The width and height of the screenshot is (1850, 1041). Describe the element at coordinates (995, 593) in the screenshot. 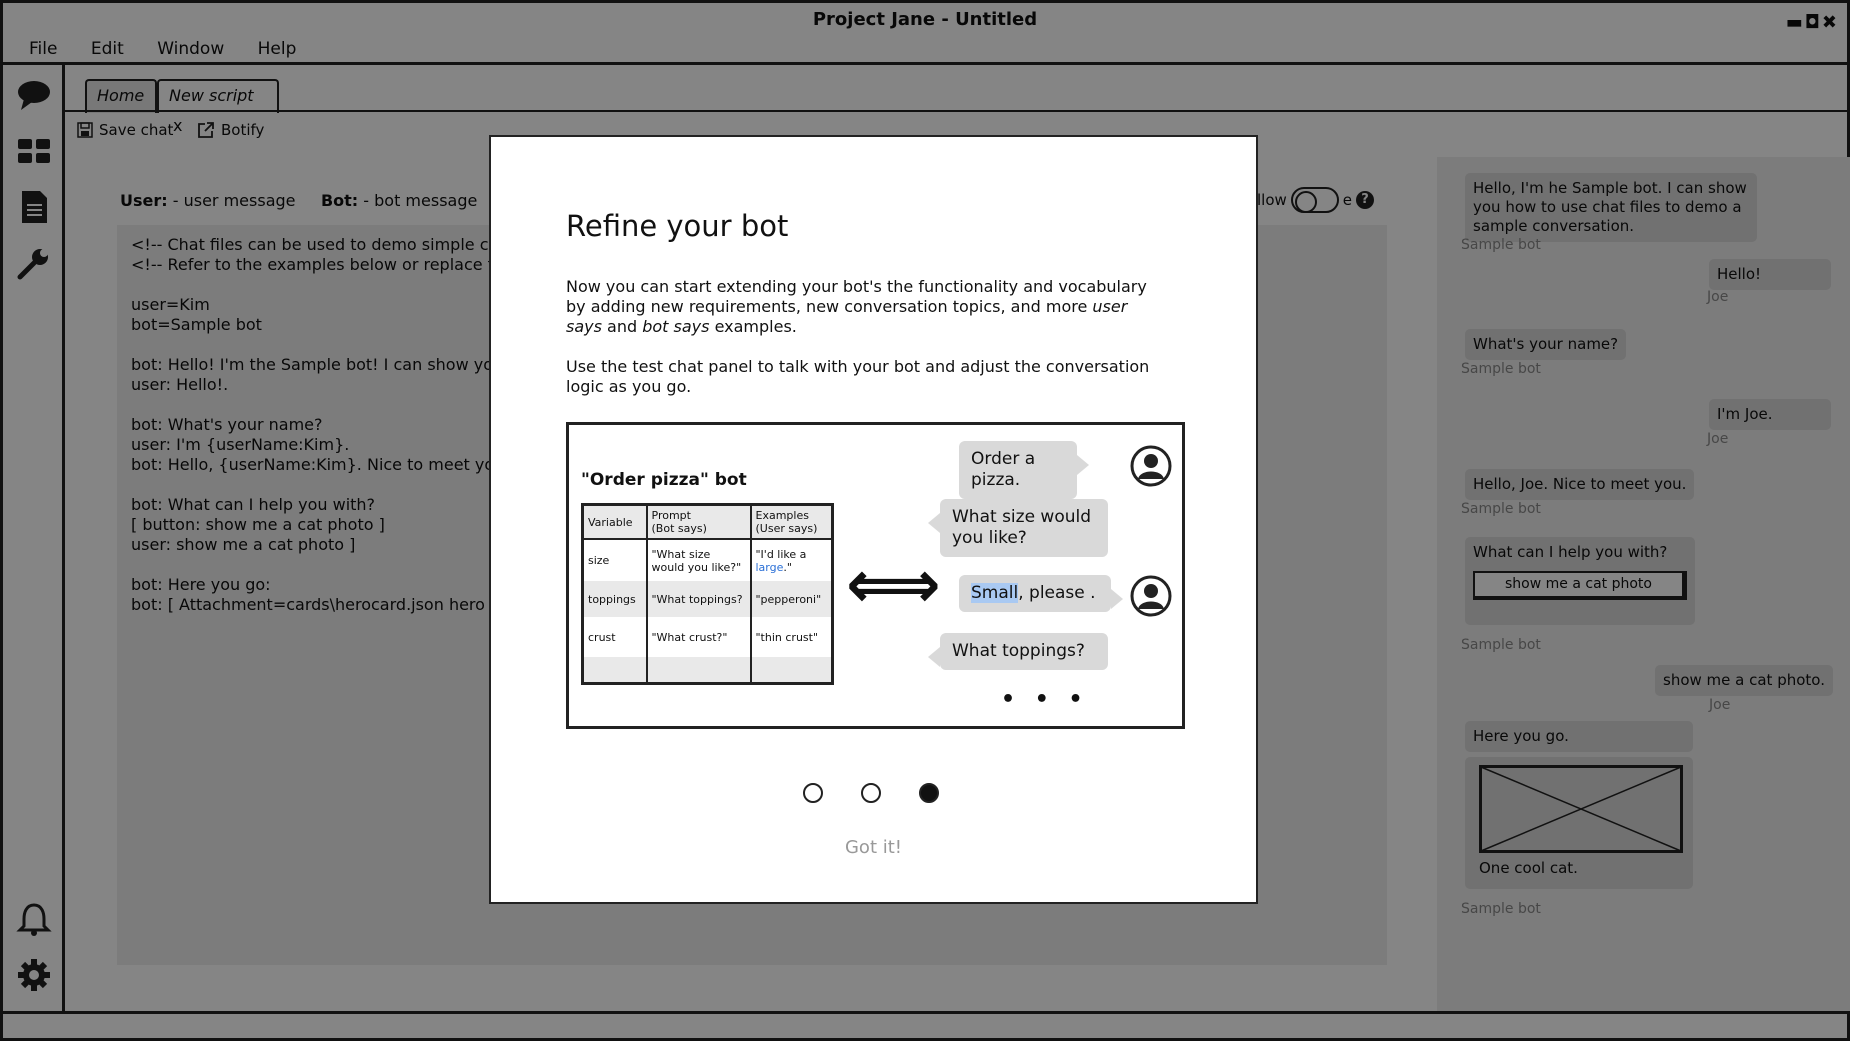

I see `highlighted-word: Small` at that location.